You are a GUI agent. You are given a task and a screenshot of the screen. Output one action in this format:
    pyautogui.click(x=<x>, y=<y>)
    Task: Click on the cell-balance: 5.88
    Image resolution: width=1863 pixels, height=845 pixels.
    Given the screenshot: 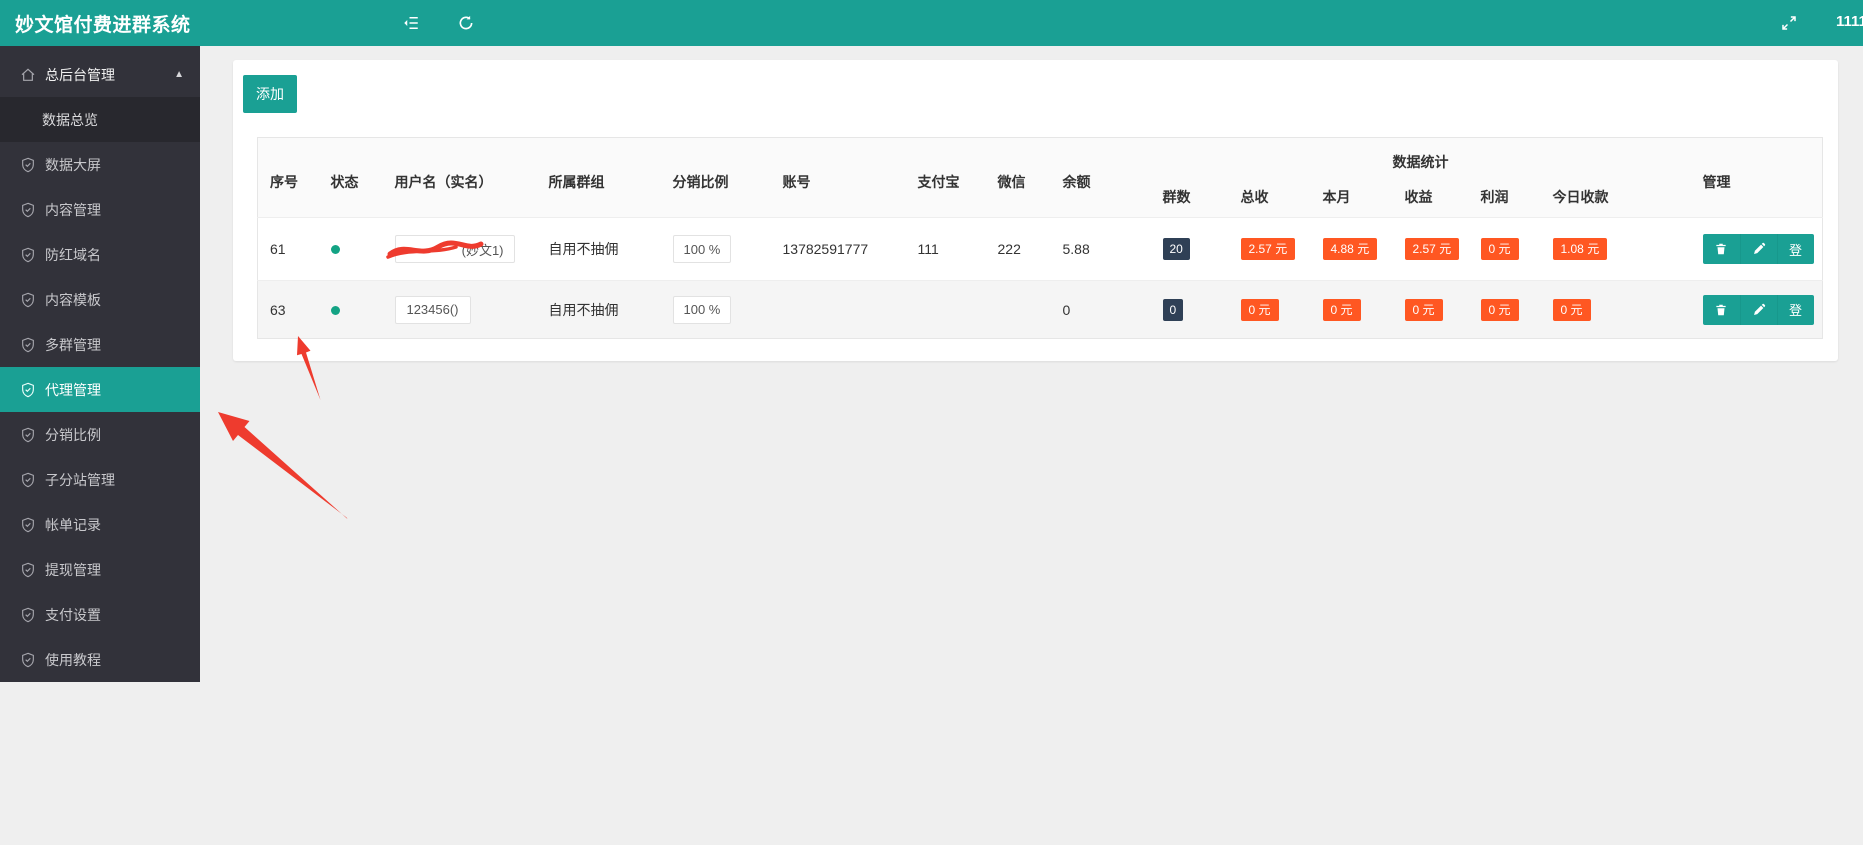 What is the action you would take?
    pyautogui.click(x=1100, y=249)
    